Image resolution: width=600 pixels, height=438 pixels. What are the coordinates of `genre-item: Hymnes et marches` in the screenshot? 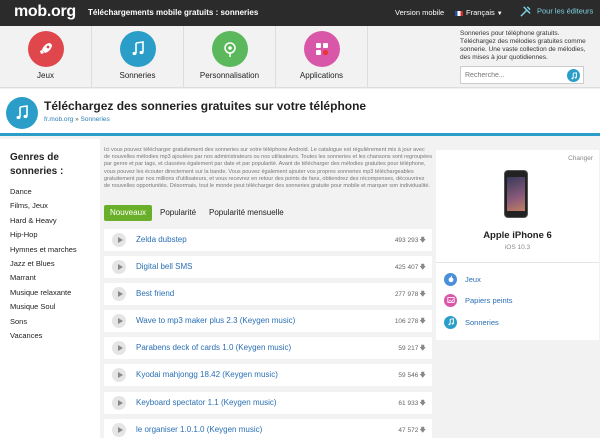 It's located at (55, 250).